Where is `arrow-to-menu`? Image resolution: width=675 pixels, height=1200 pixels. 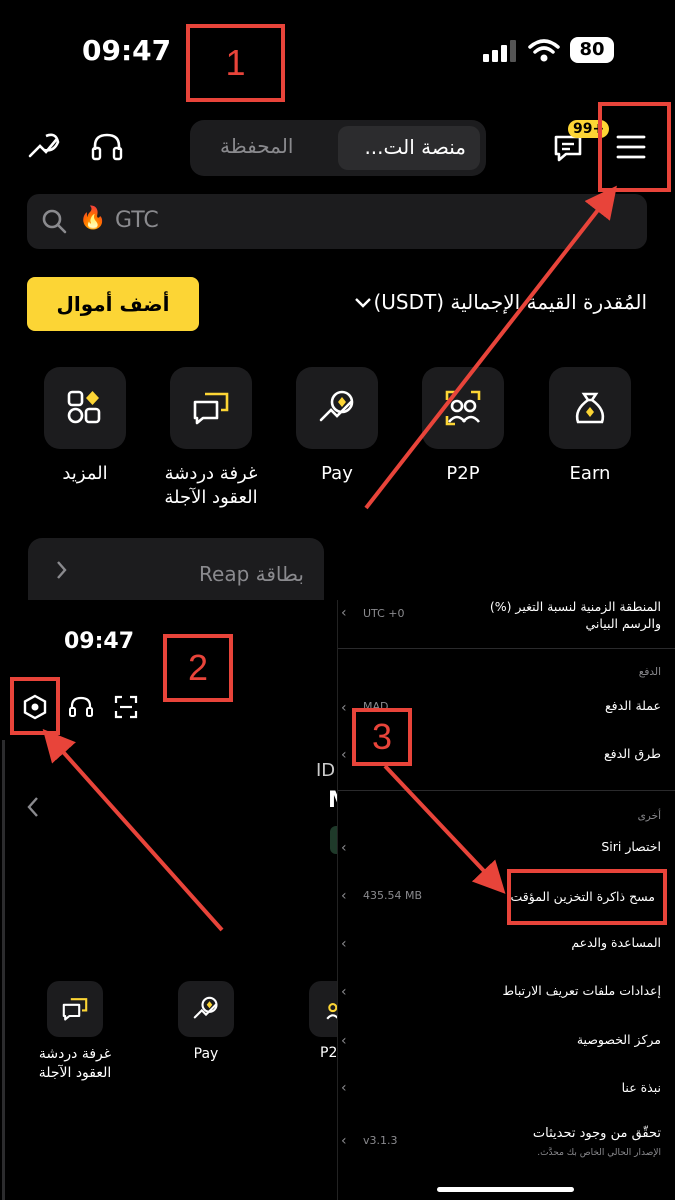 arrow-to-menu is located at coordinates (490, 347).